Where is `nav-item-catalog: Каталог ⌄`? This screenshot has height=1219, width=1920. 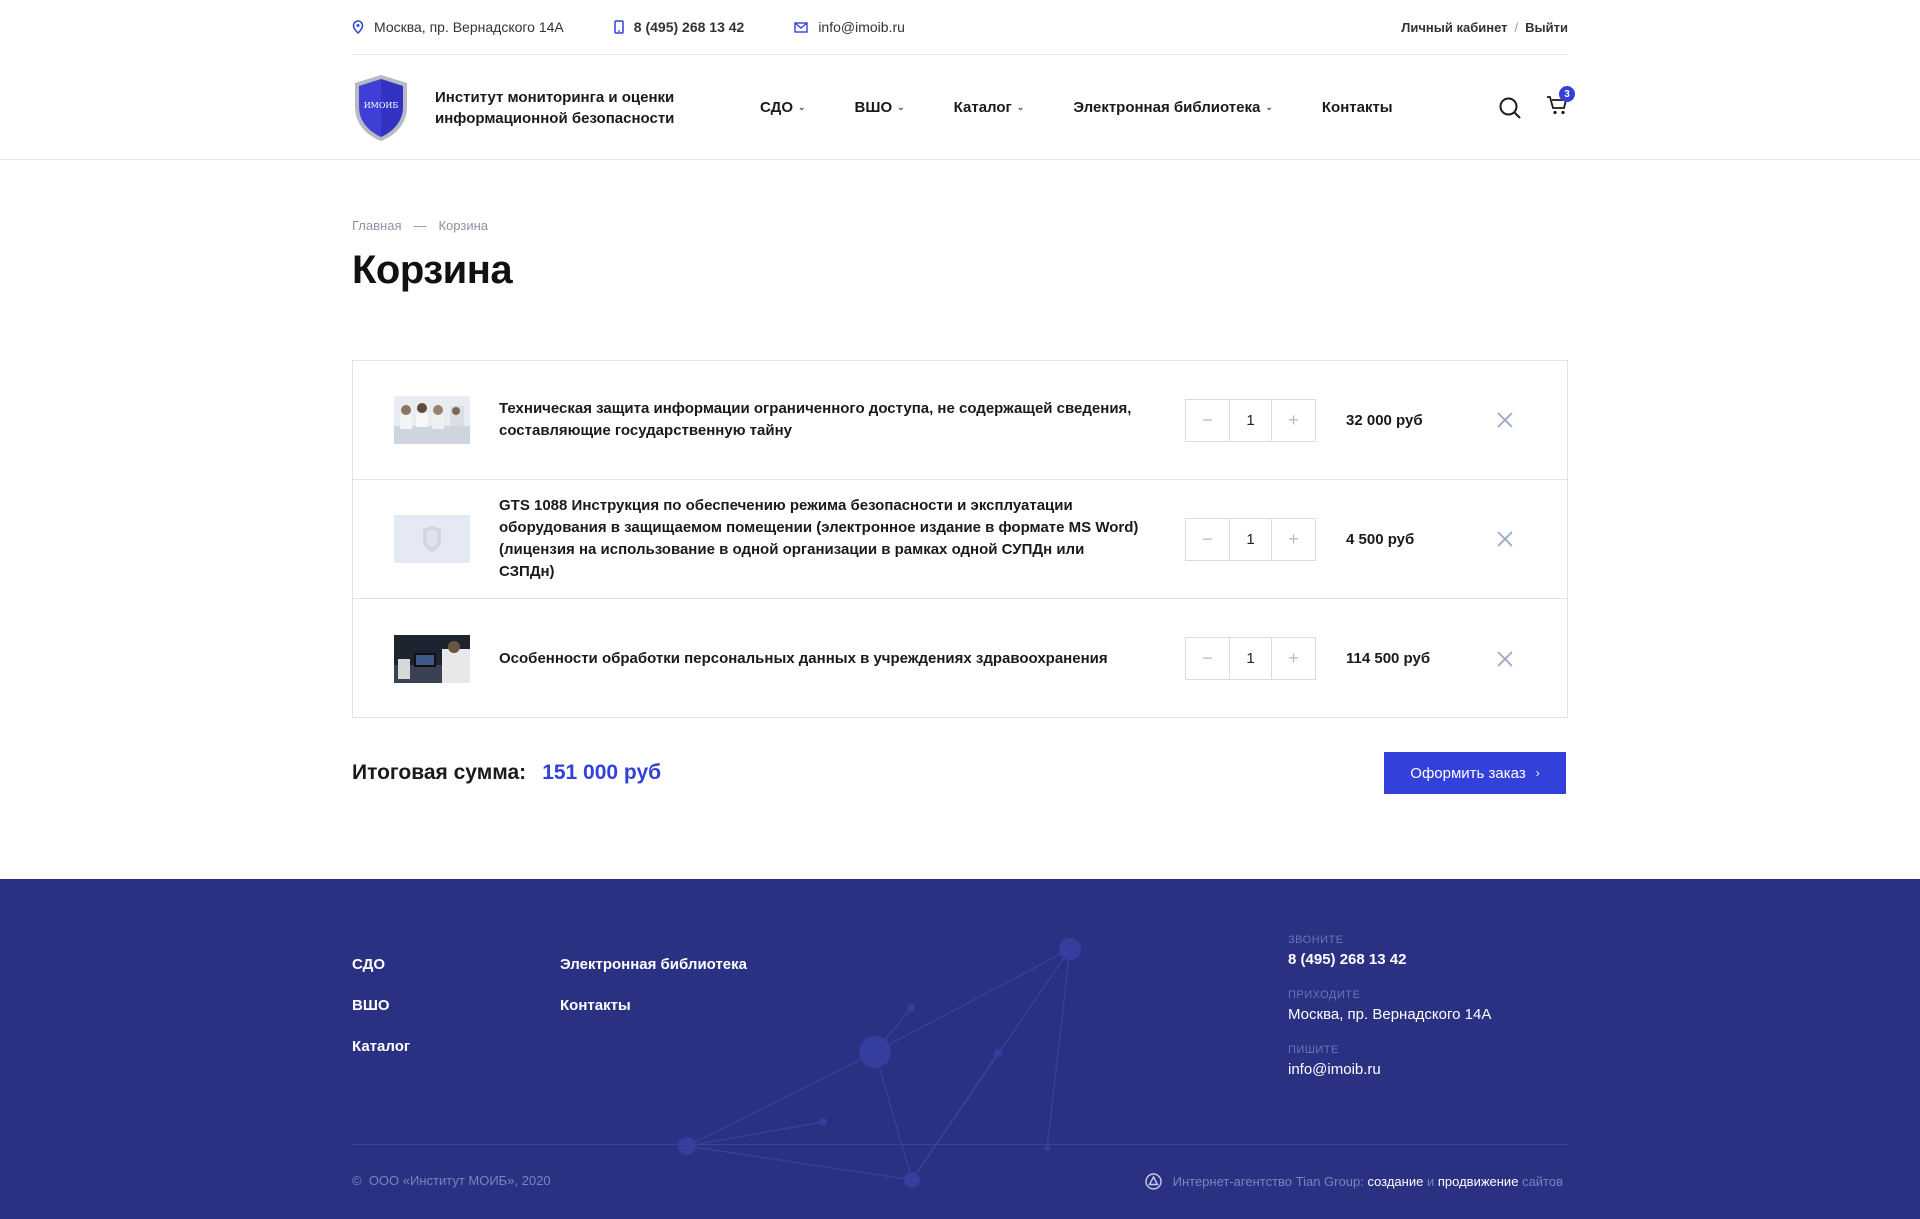 nav-item-catalog: Каталог ⌄ is located at coordinates (989, 107).